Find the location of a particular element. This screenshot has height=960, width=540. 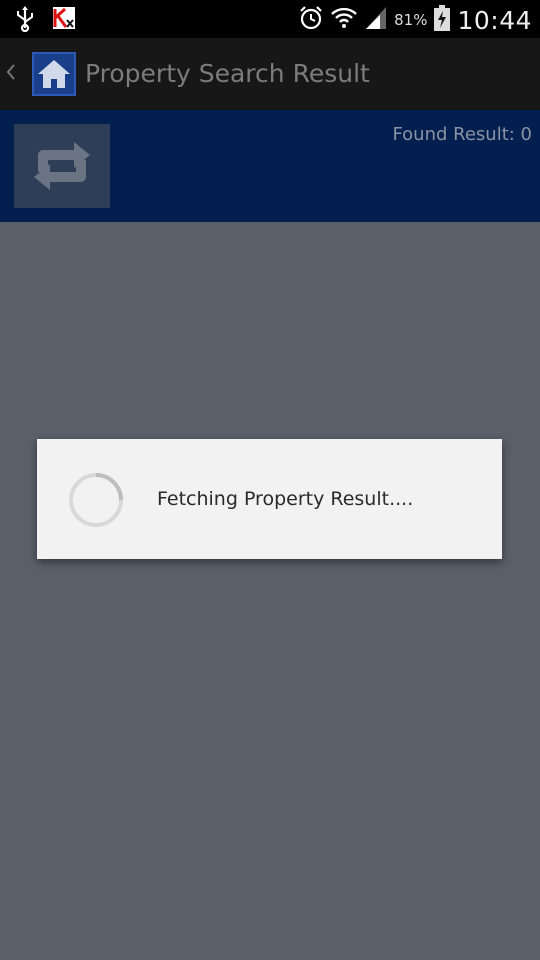

page-title: Property Search Result is located at coordinates (227, 73).